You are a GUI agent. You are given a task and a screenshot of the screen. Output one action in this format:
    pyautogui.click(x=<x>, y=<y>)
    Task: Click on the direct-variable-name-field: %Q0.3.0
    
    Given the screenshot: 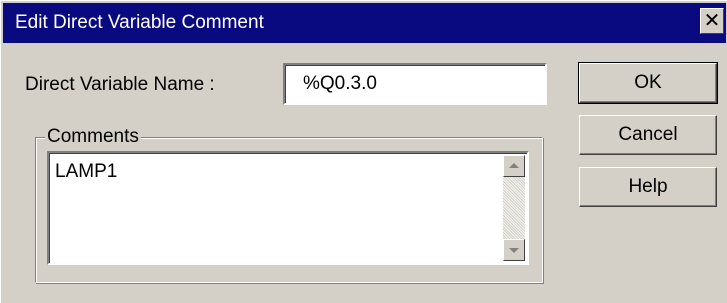 What is the action you would take?
    pyautogui.click(x=415, y=84)
    